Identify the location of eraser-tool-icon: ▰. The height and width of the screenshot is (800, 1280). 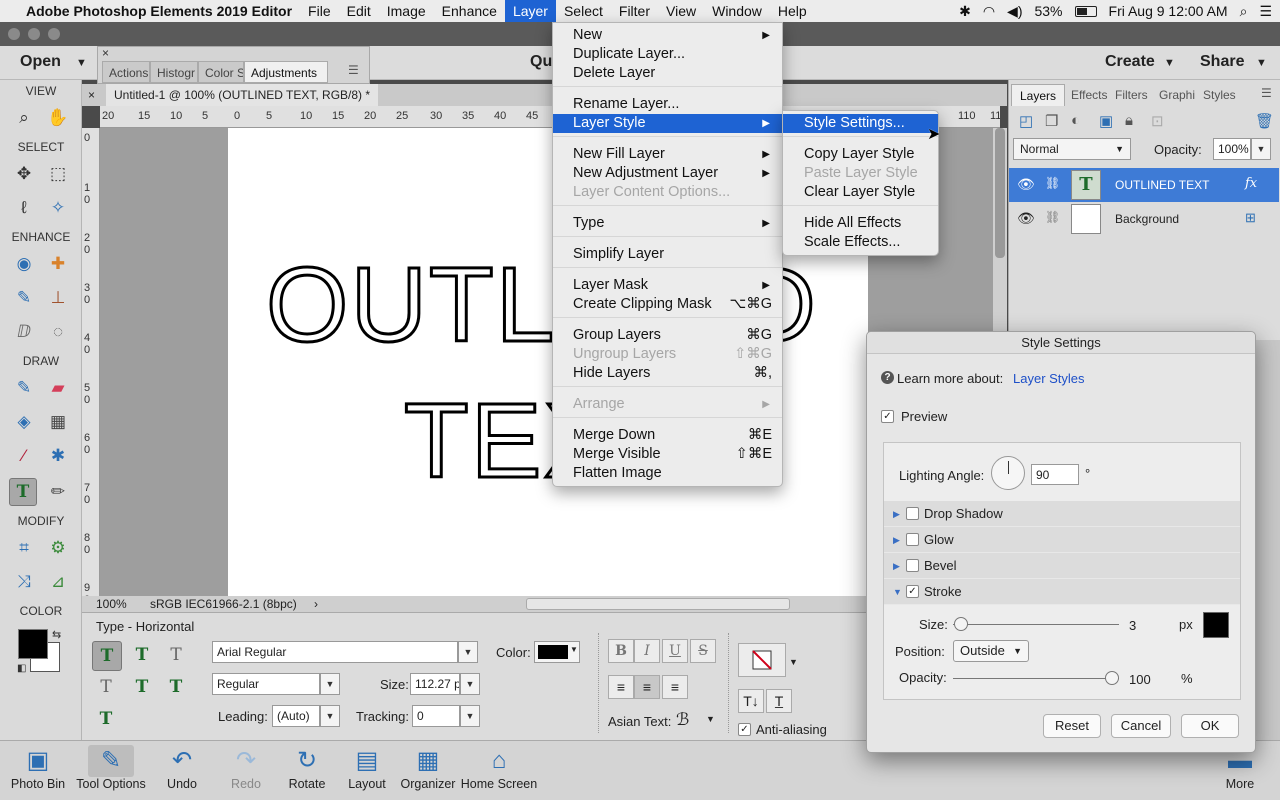
(58, 388).